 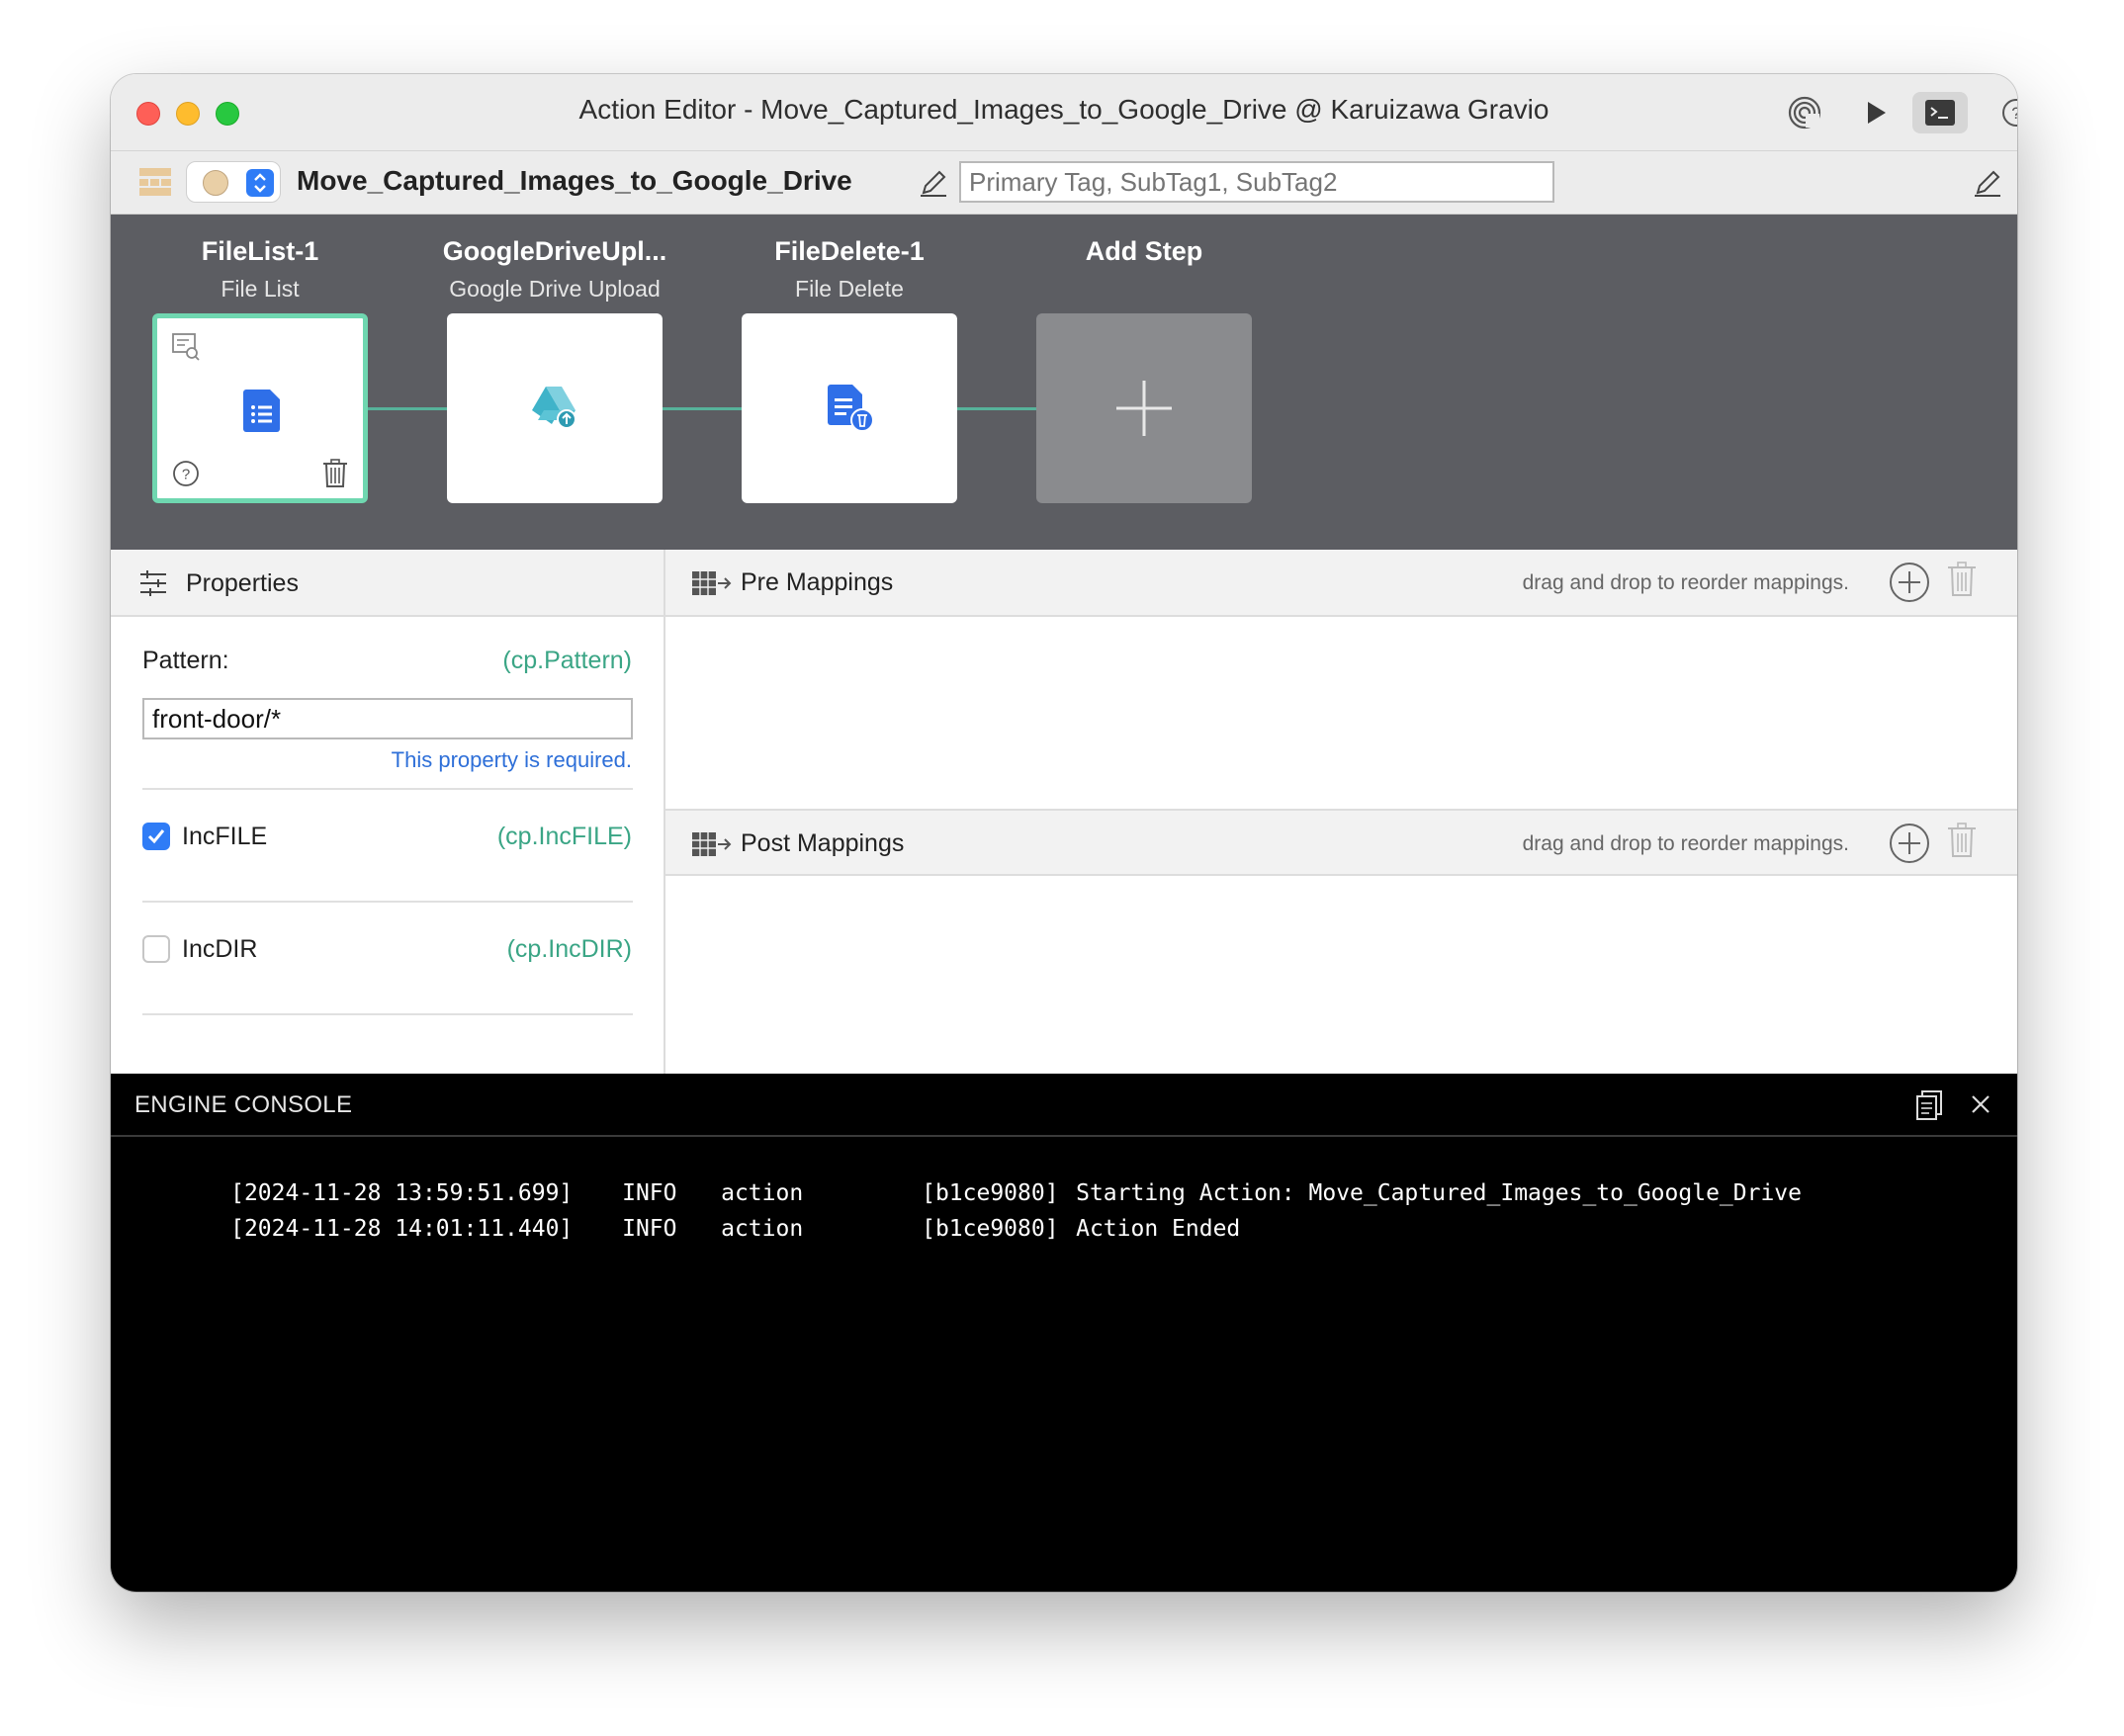 I want to click on incdir-variable: (cp.IncDIR), so click(x=569, y=949).